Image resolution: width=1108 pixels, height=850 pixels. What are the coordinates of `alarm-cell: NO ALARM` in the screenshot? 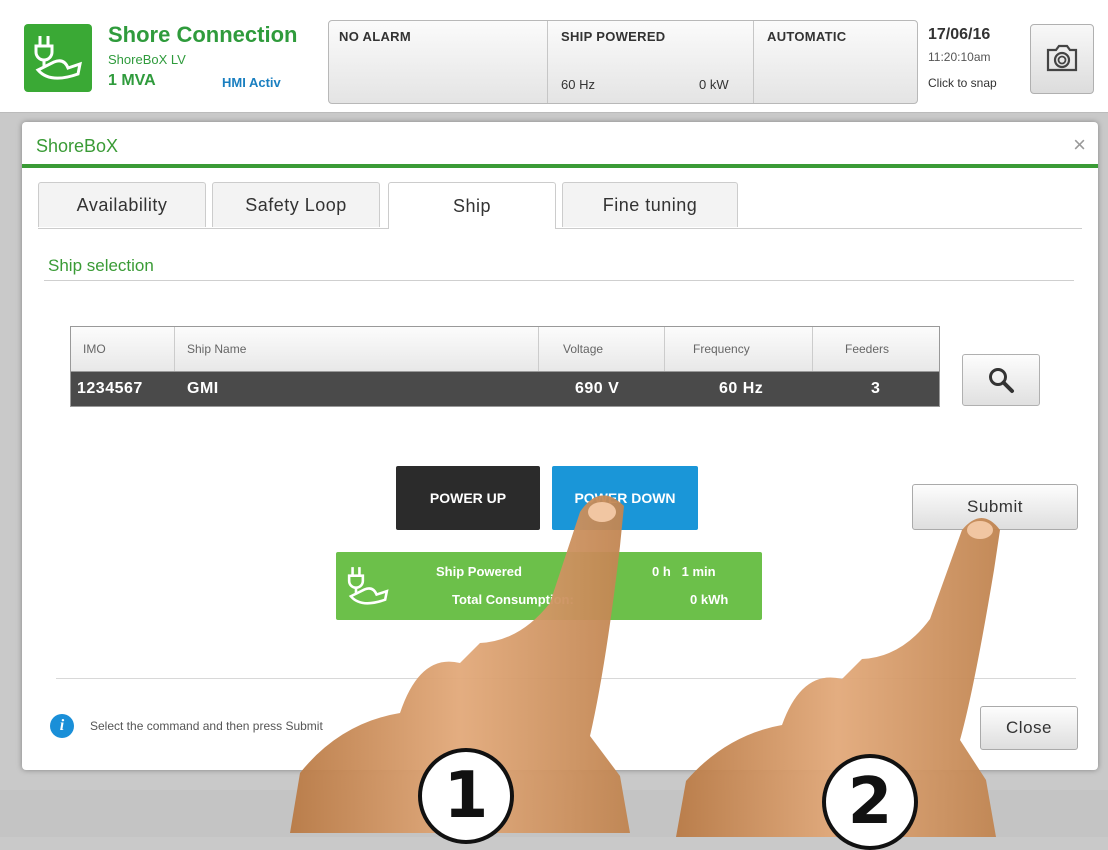 It's located at (438, 62).